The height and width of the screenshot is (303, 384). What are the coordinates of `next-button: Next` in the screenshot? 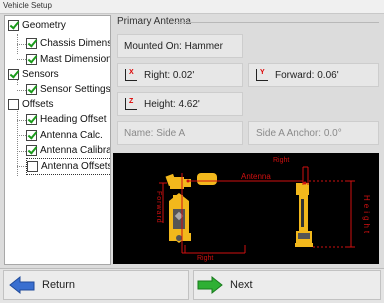 It's located at (287, 285).